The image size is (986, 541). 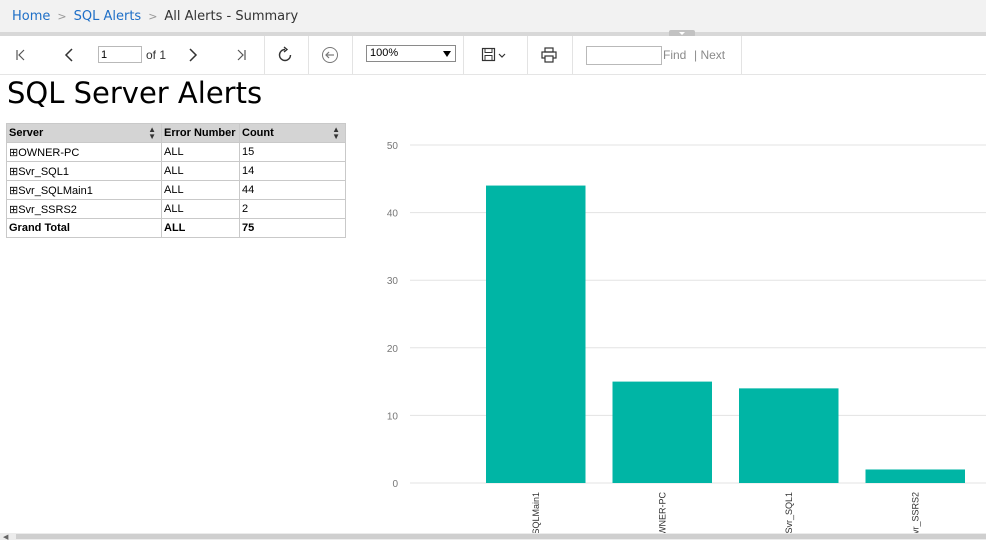 What do you see at coordinates (200, 133) in the screenshot?
I see `column-header-error-number: Error Number` at bounding box center [200, 133].